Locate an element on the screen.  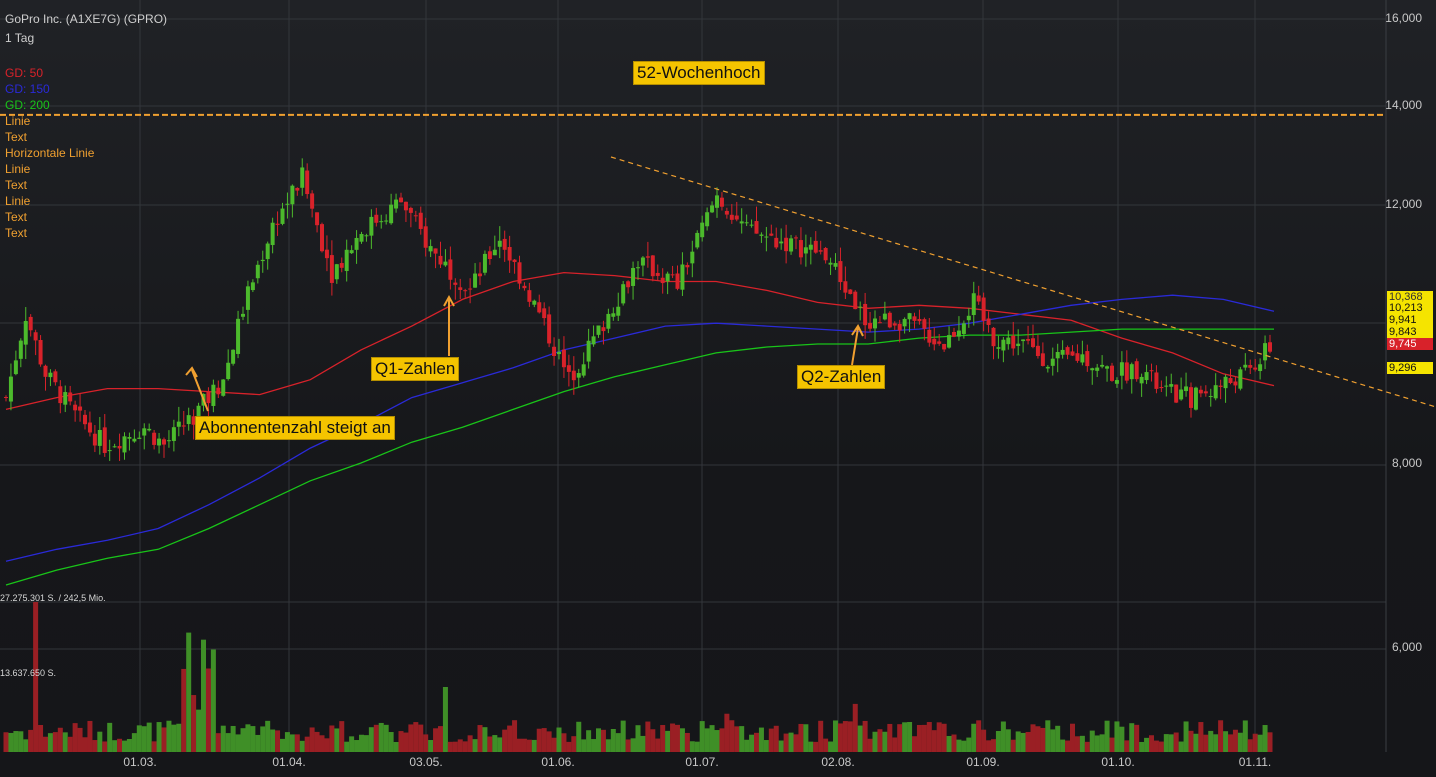
legend-ma200: GD: 200 is located at coordinates (27, 105).